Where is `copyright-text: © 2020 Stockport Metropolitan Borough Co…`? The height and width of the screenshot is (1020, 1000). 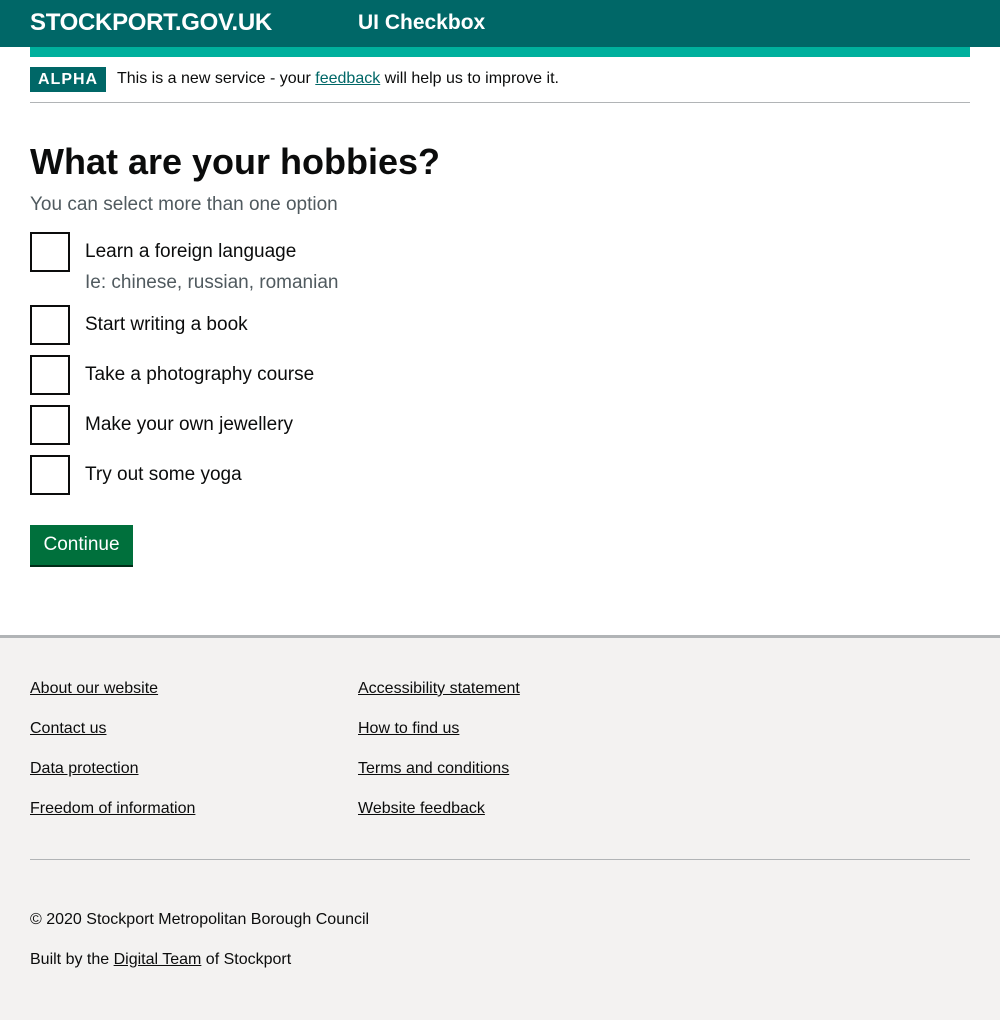 copyright-text: © 2020 Stockport Metropolitan Borough Co… is located at coordinates (200, 919).